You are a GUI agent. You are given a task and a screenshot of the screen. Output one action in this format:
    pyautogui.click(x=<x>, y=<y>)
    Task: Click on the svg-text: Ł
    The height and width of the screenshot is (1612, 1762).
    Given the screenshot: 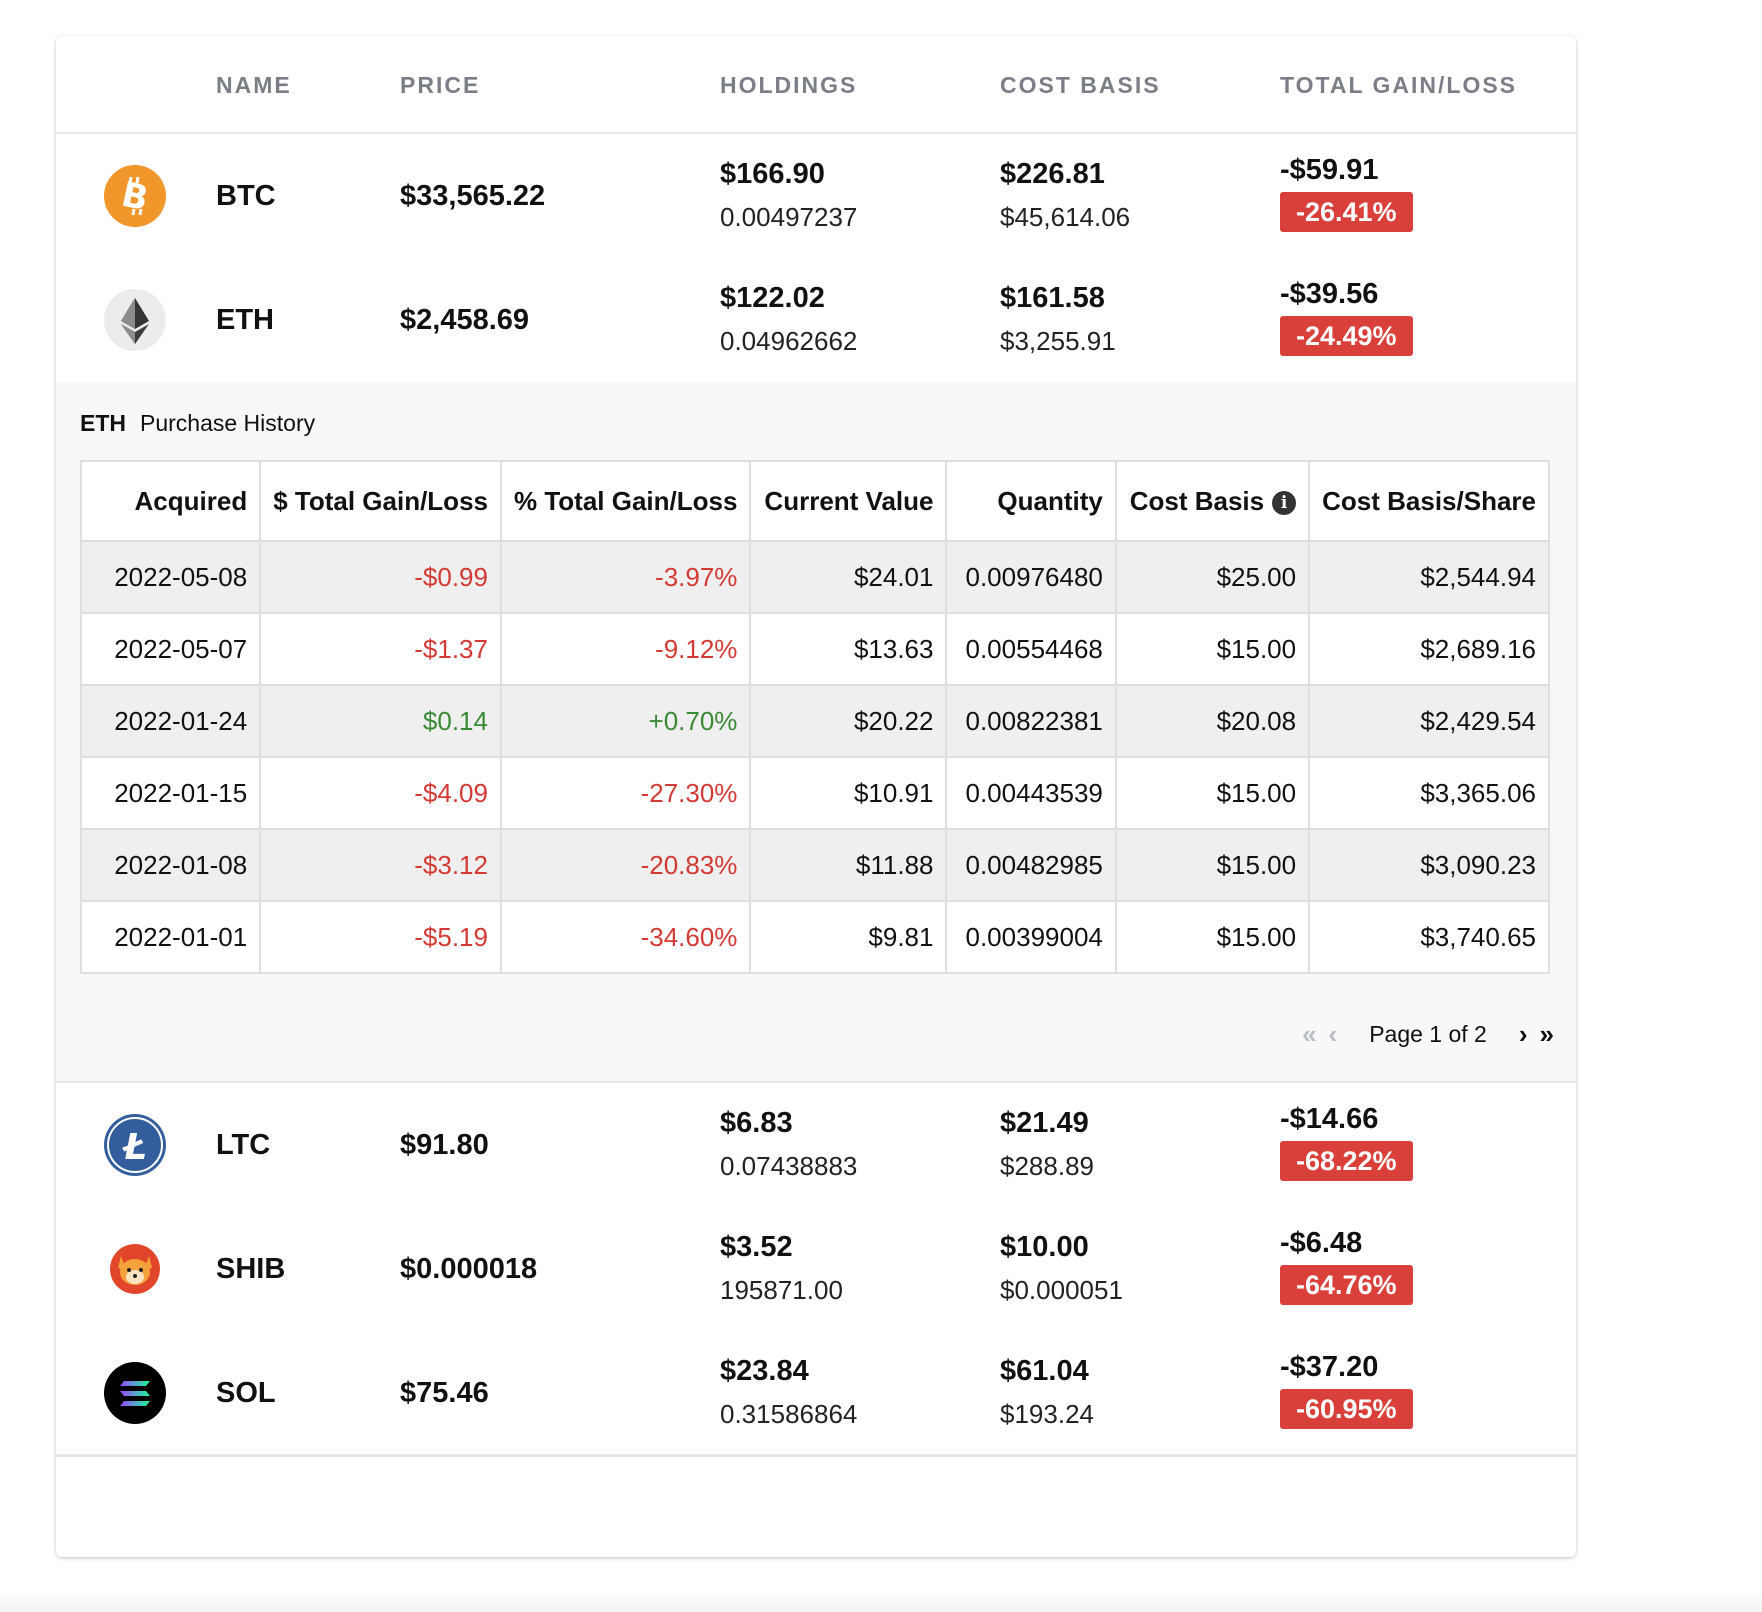 What is the action you would take?
    pyautogui.click(x=134, y=1147)
    